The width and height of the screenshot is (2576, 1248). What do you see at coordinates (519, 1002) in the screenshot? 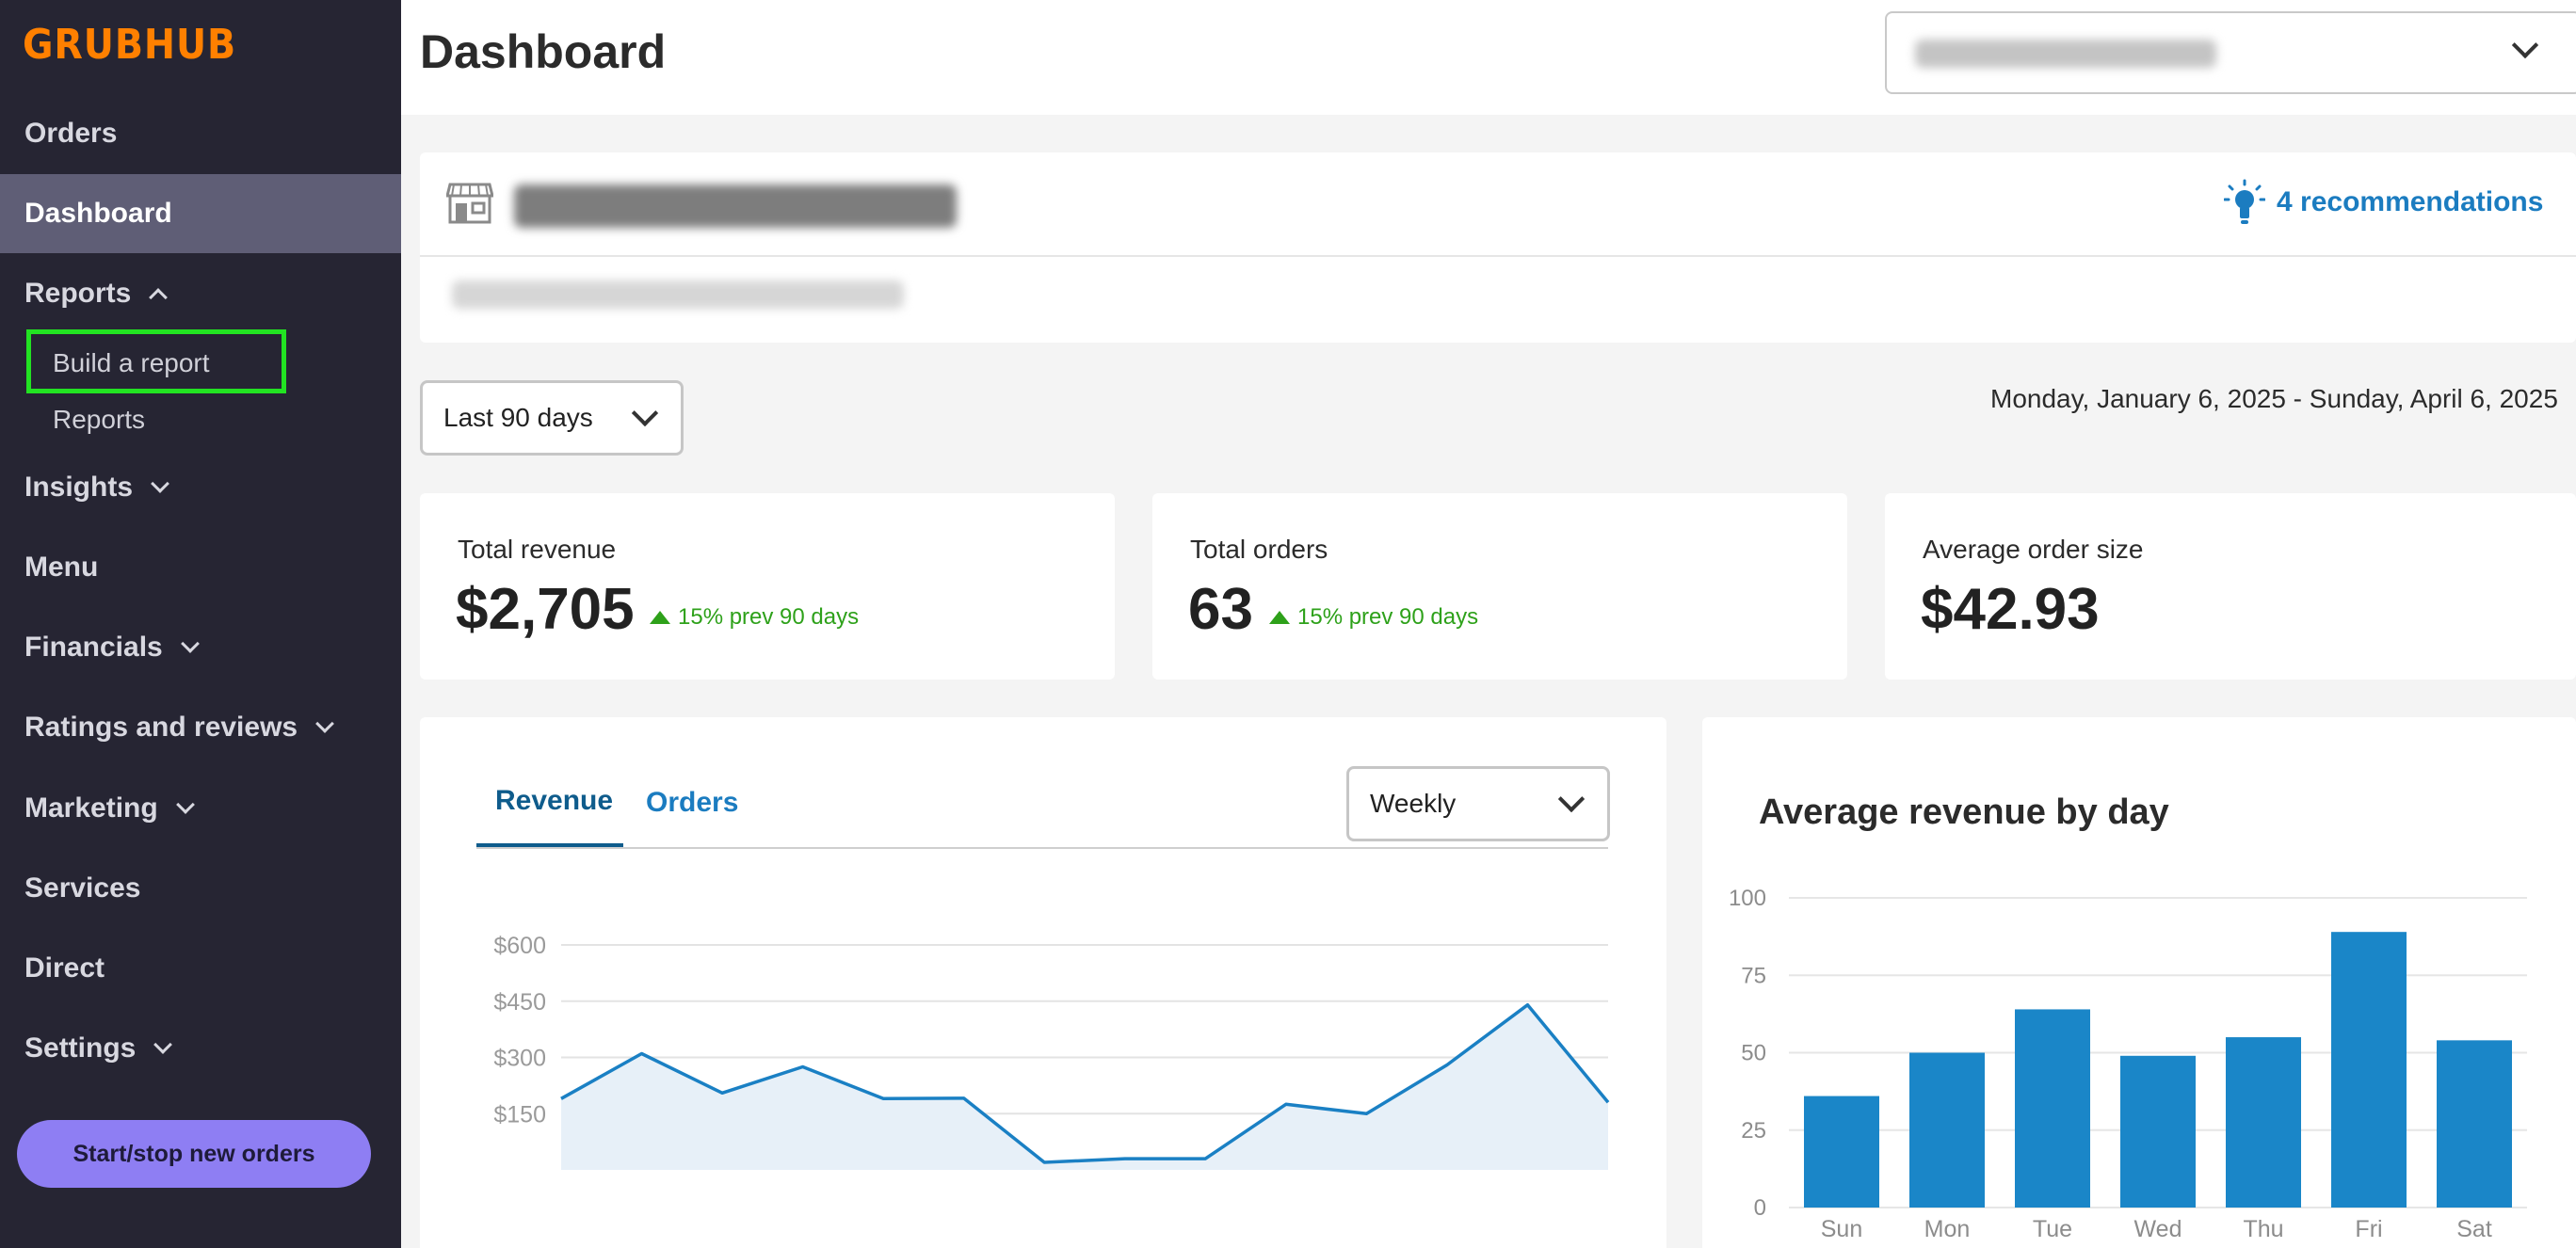
I see `y-tick-label: $450` at bounding box center [519, 1002].